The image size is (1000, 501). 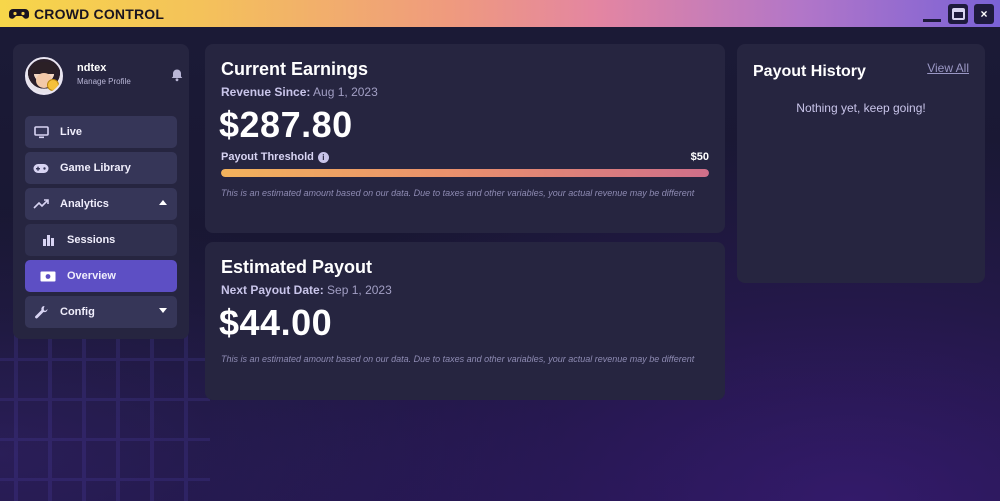 I want to click on card-title: Current Earnings, so click(x=295, y=69).